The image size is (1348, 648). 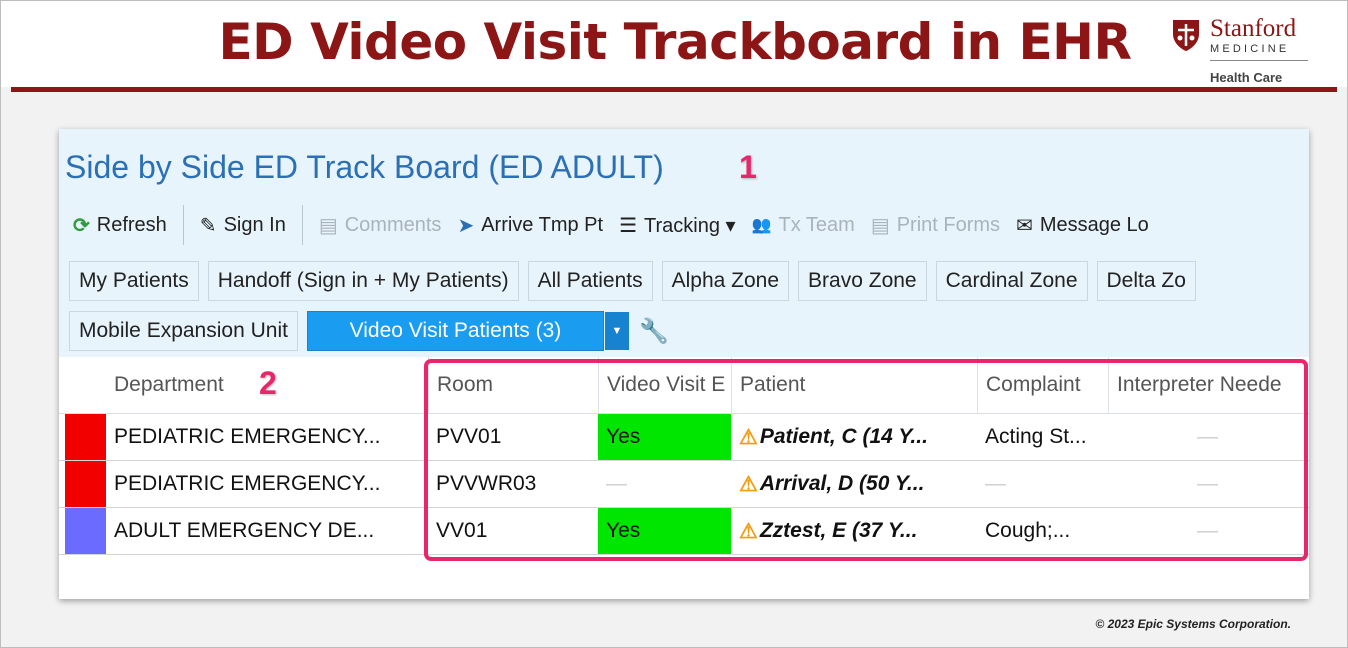 What do you see at coordinates (748, 167) in the screenshot?
I see `callout-1: 1` at bounding box center [748, 167].